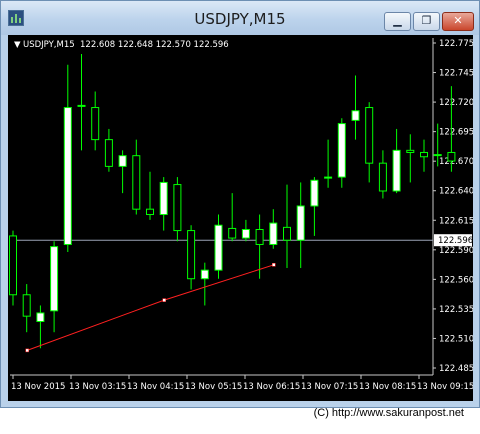 The image size is (480, 434). I want to click on time-tick-label: 13 Nov 09:15, so click(445, 387).